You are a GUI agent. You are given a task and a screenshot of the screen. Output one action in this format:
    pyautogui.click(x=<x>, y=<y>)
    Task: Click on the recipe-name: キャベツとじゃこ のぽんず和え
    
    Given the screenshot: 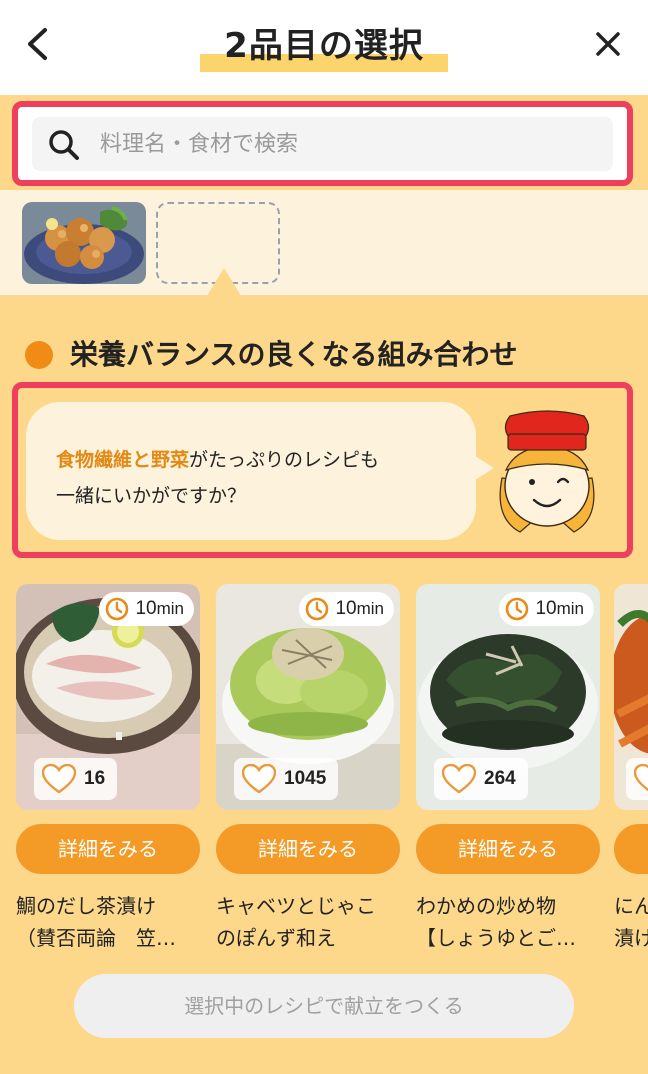 What is the action you would take?
    pyautogui.click(x=311, y=922)
    